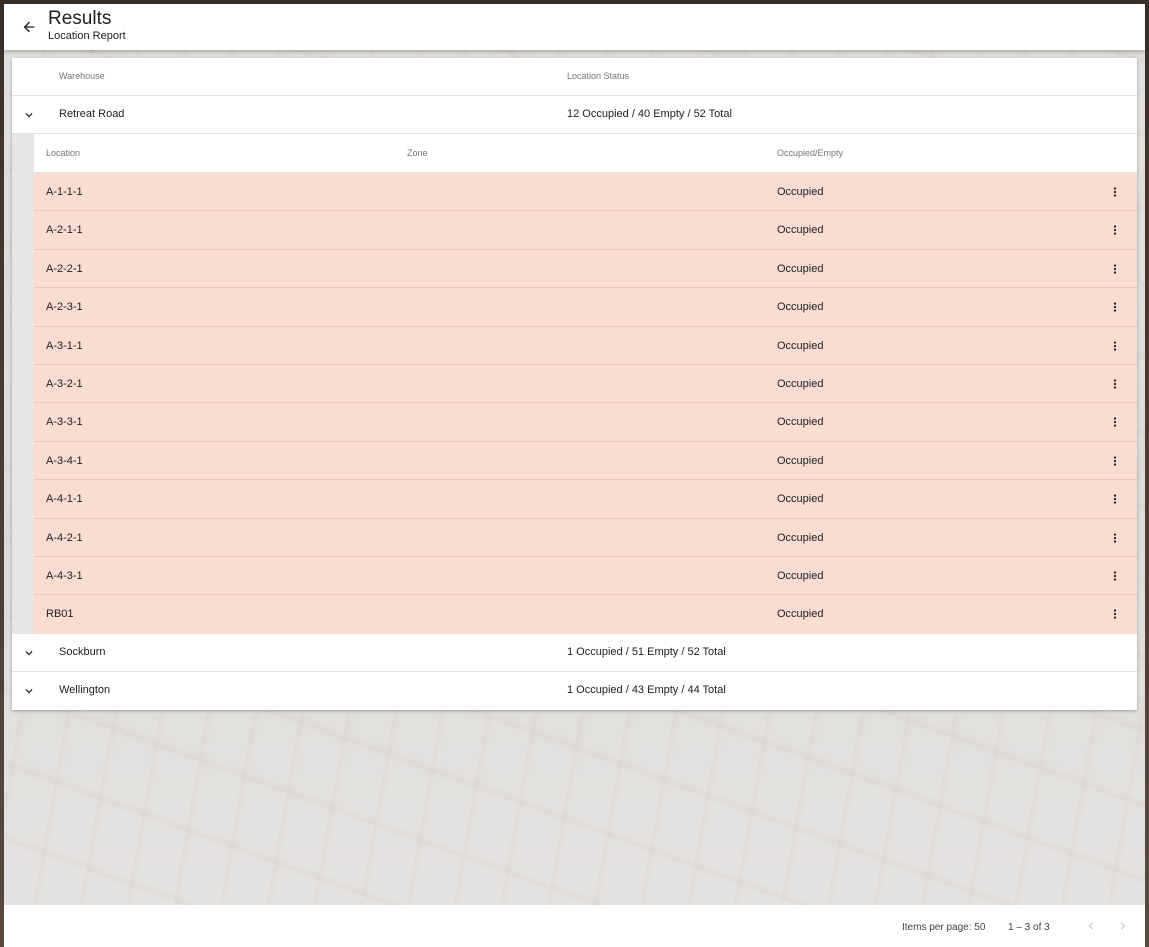 The height and width of the screenshot is (947, 1149). I want to click on column-header-warehouse: Warehouse, so click(82, 76).